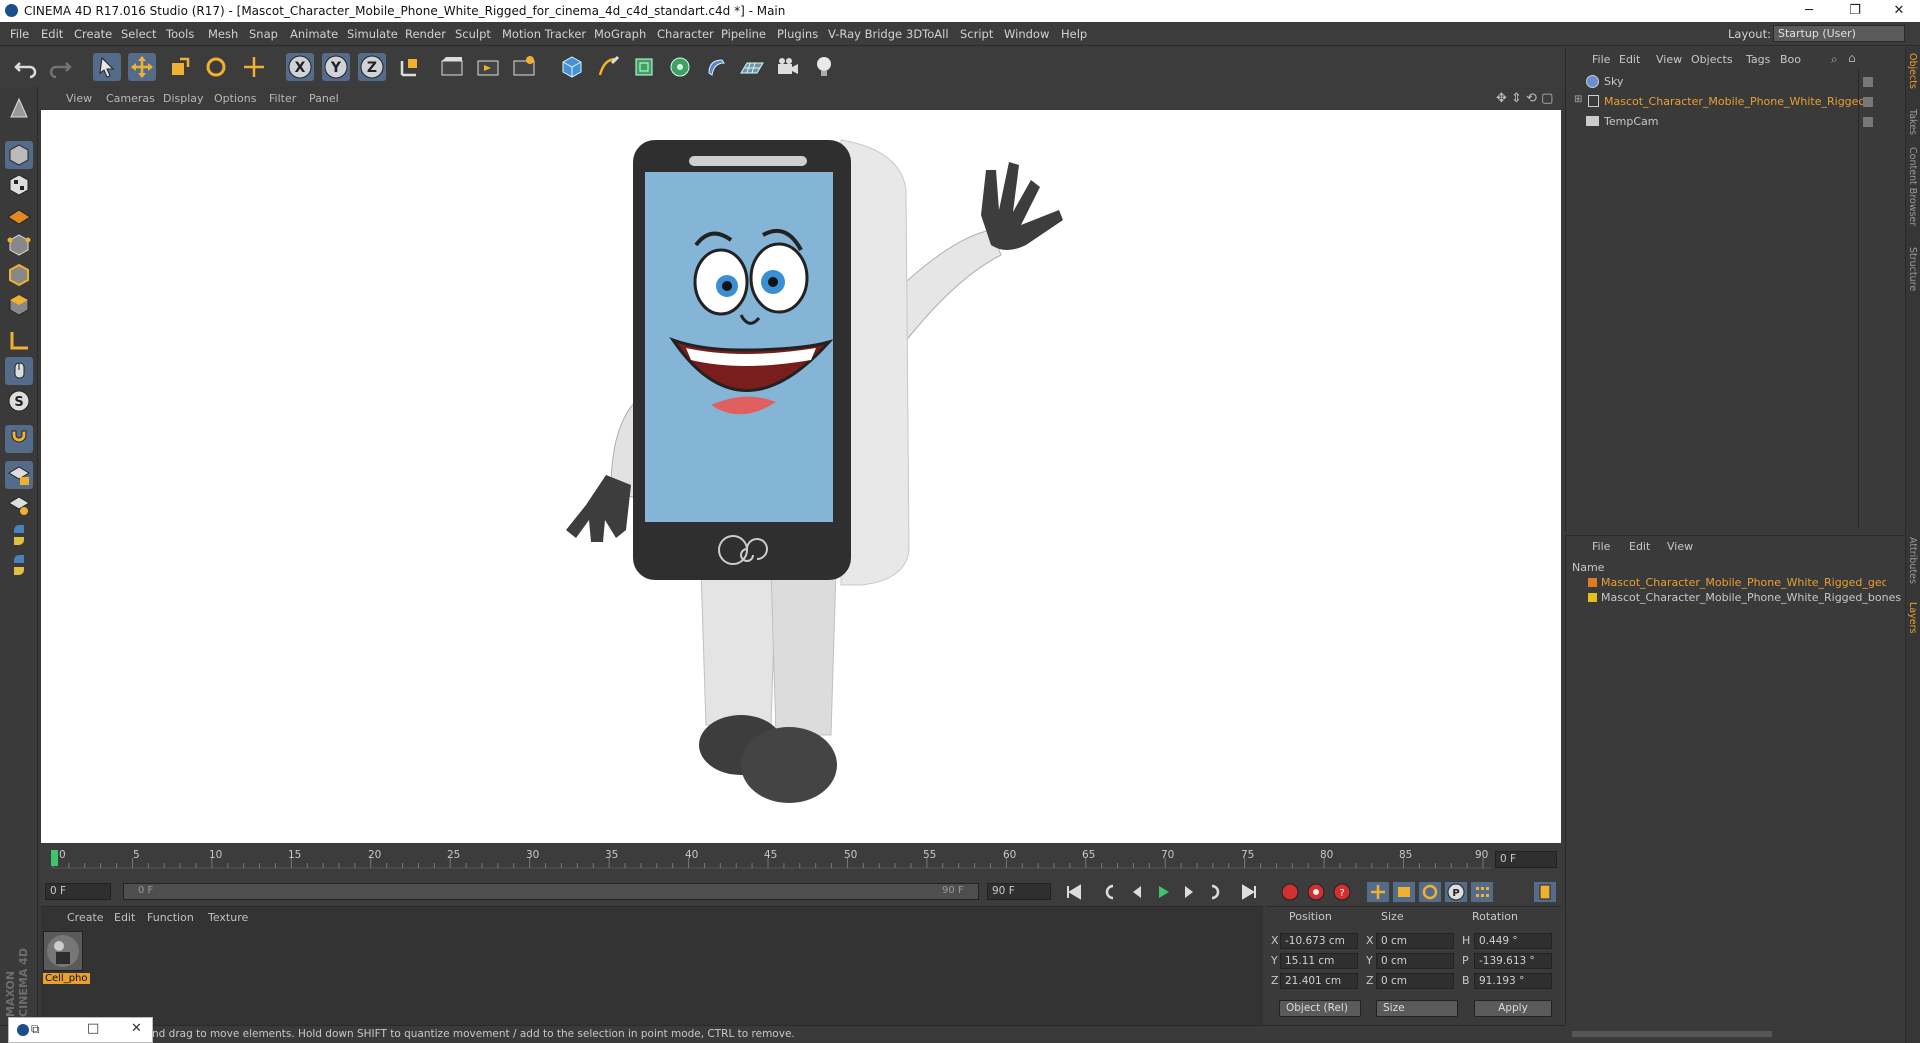 The width and height of the screenshot is (1920, 1043). What do you see at coordinates (1137, 892) in the screenshot?
I see `previous-frame-icon` at bounding box center [1137, 892].